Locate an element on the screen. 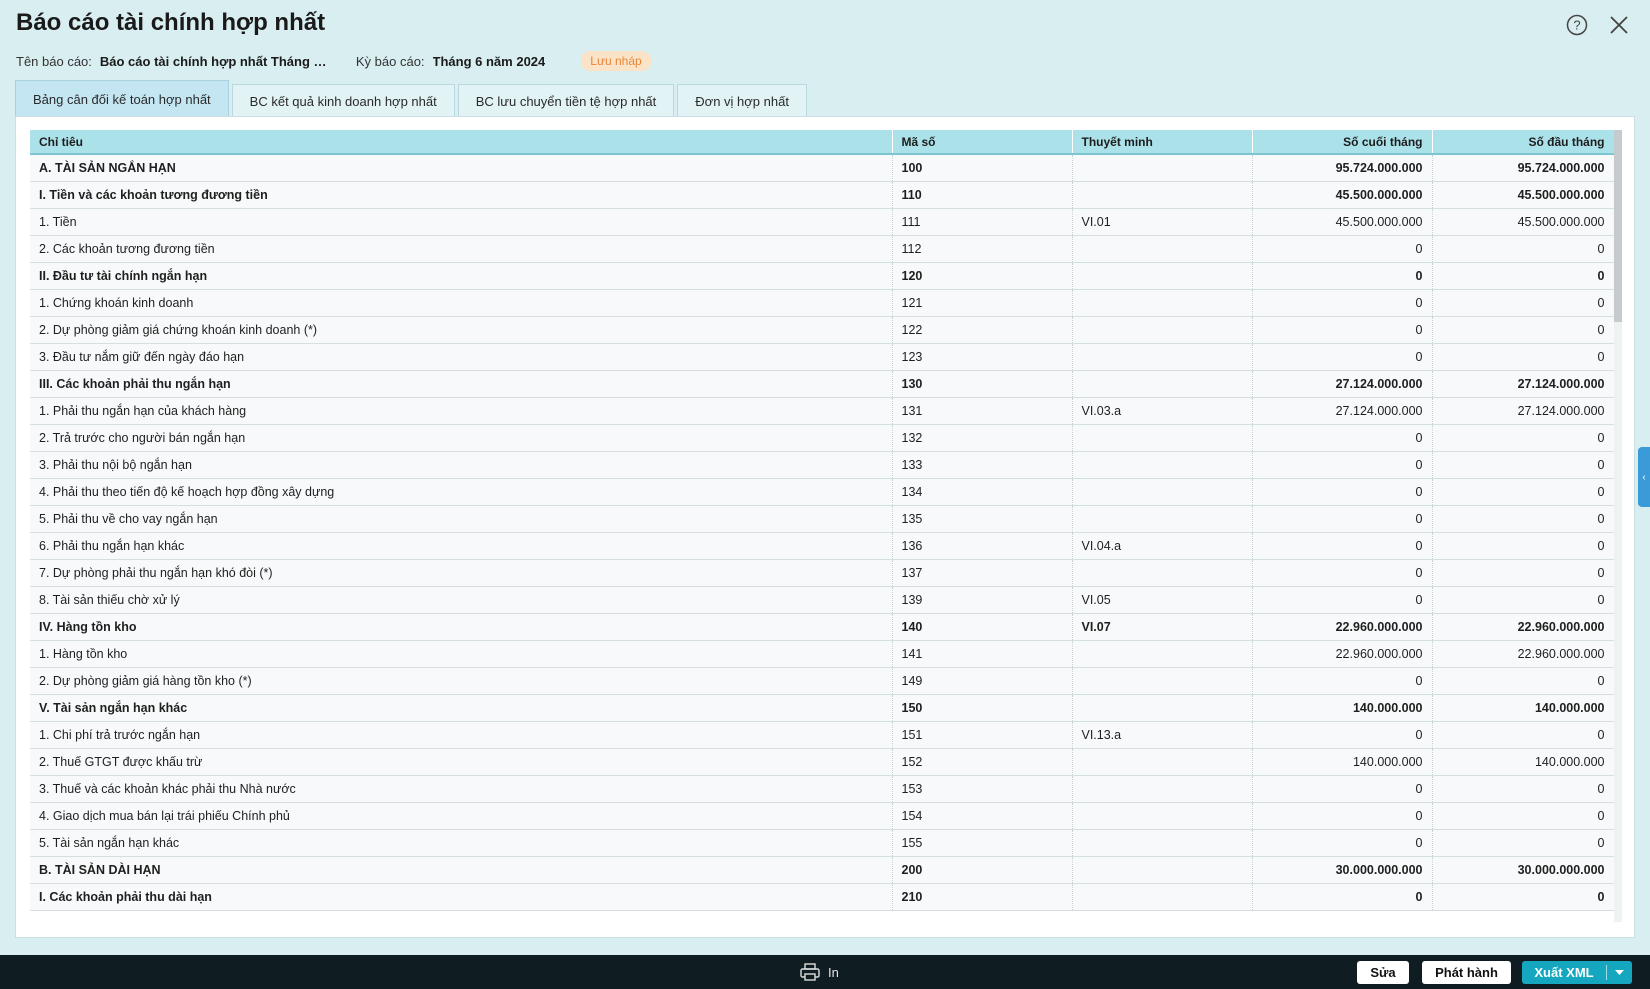 The width and height of the screenshot is (1650, 989). cell-indicator: 2. Thuế GTGT được khấu trừ is located at coordinates (461, 762).